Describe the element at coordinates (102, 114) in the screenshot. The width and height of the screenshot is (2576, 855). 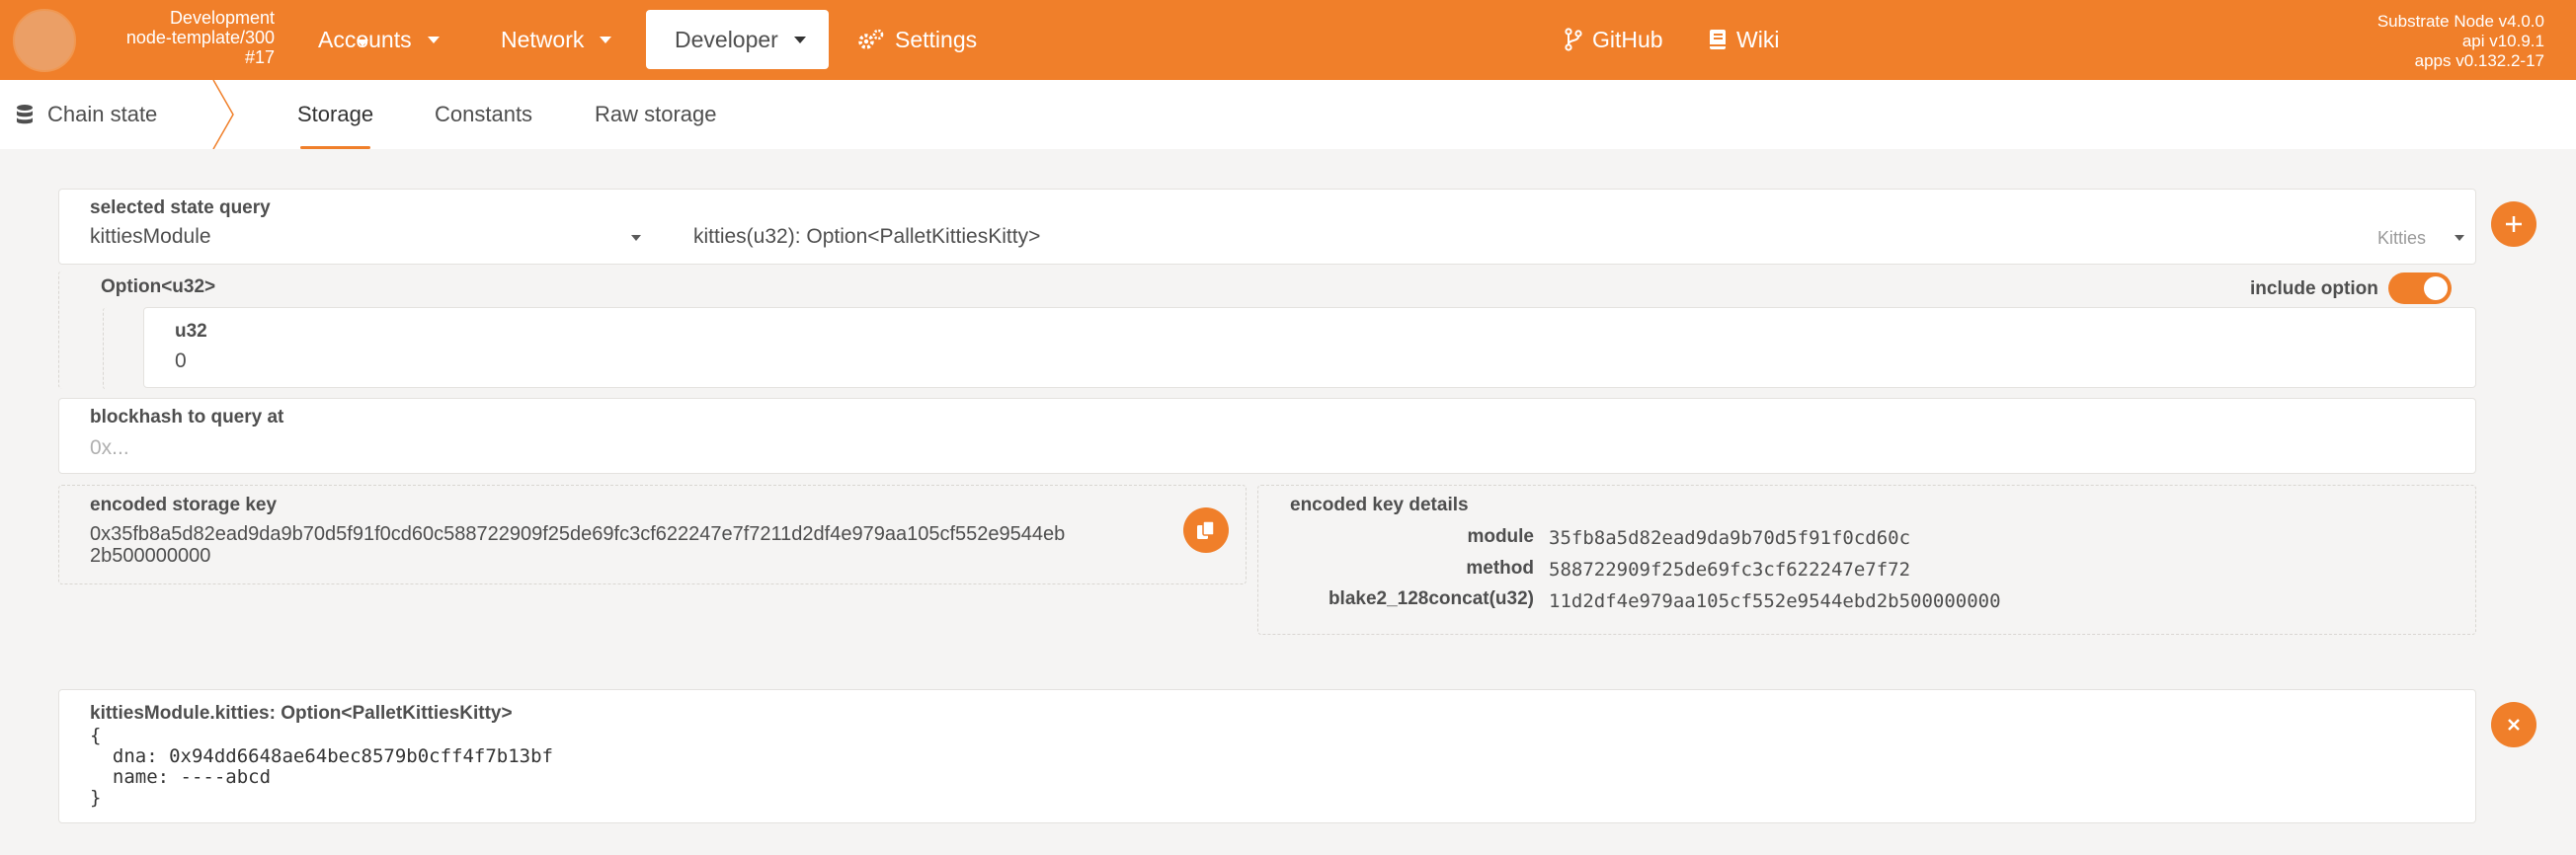
I see `breadcrumb-label: Chain state` at that location.